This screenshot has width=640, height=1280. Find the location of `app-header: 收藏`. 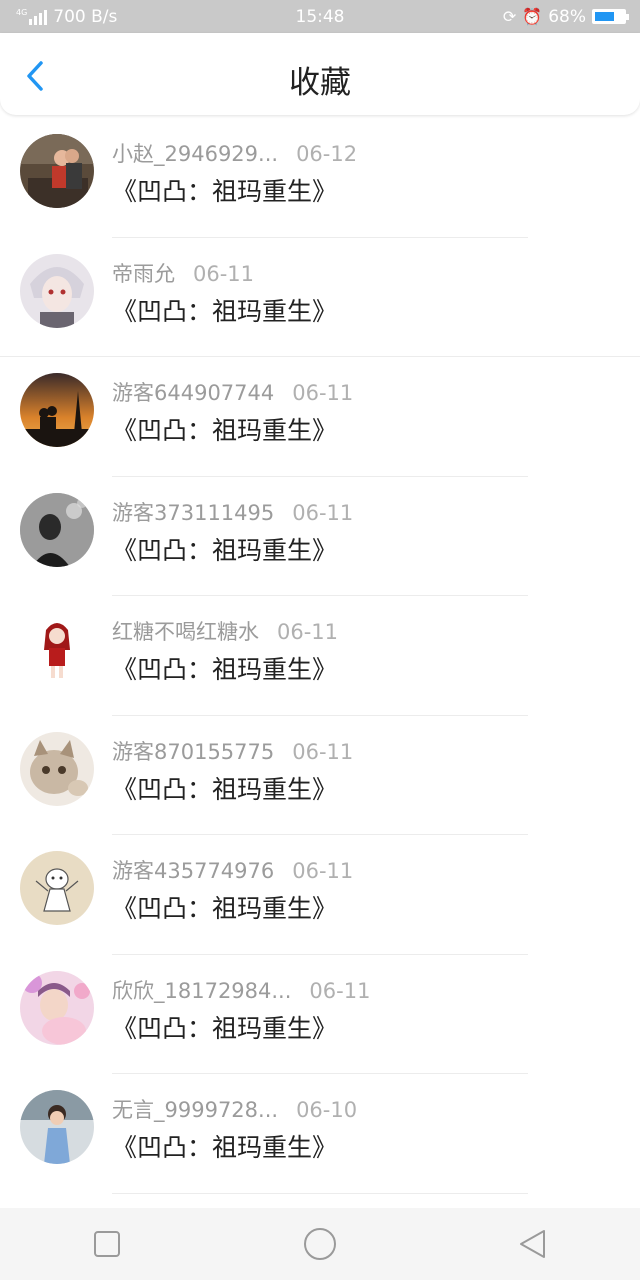

app-header: 收藏 is located at coordinates (320, 74).